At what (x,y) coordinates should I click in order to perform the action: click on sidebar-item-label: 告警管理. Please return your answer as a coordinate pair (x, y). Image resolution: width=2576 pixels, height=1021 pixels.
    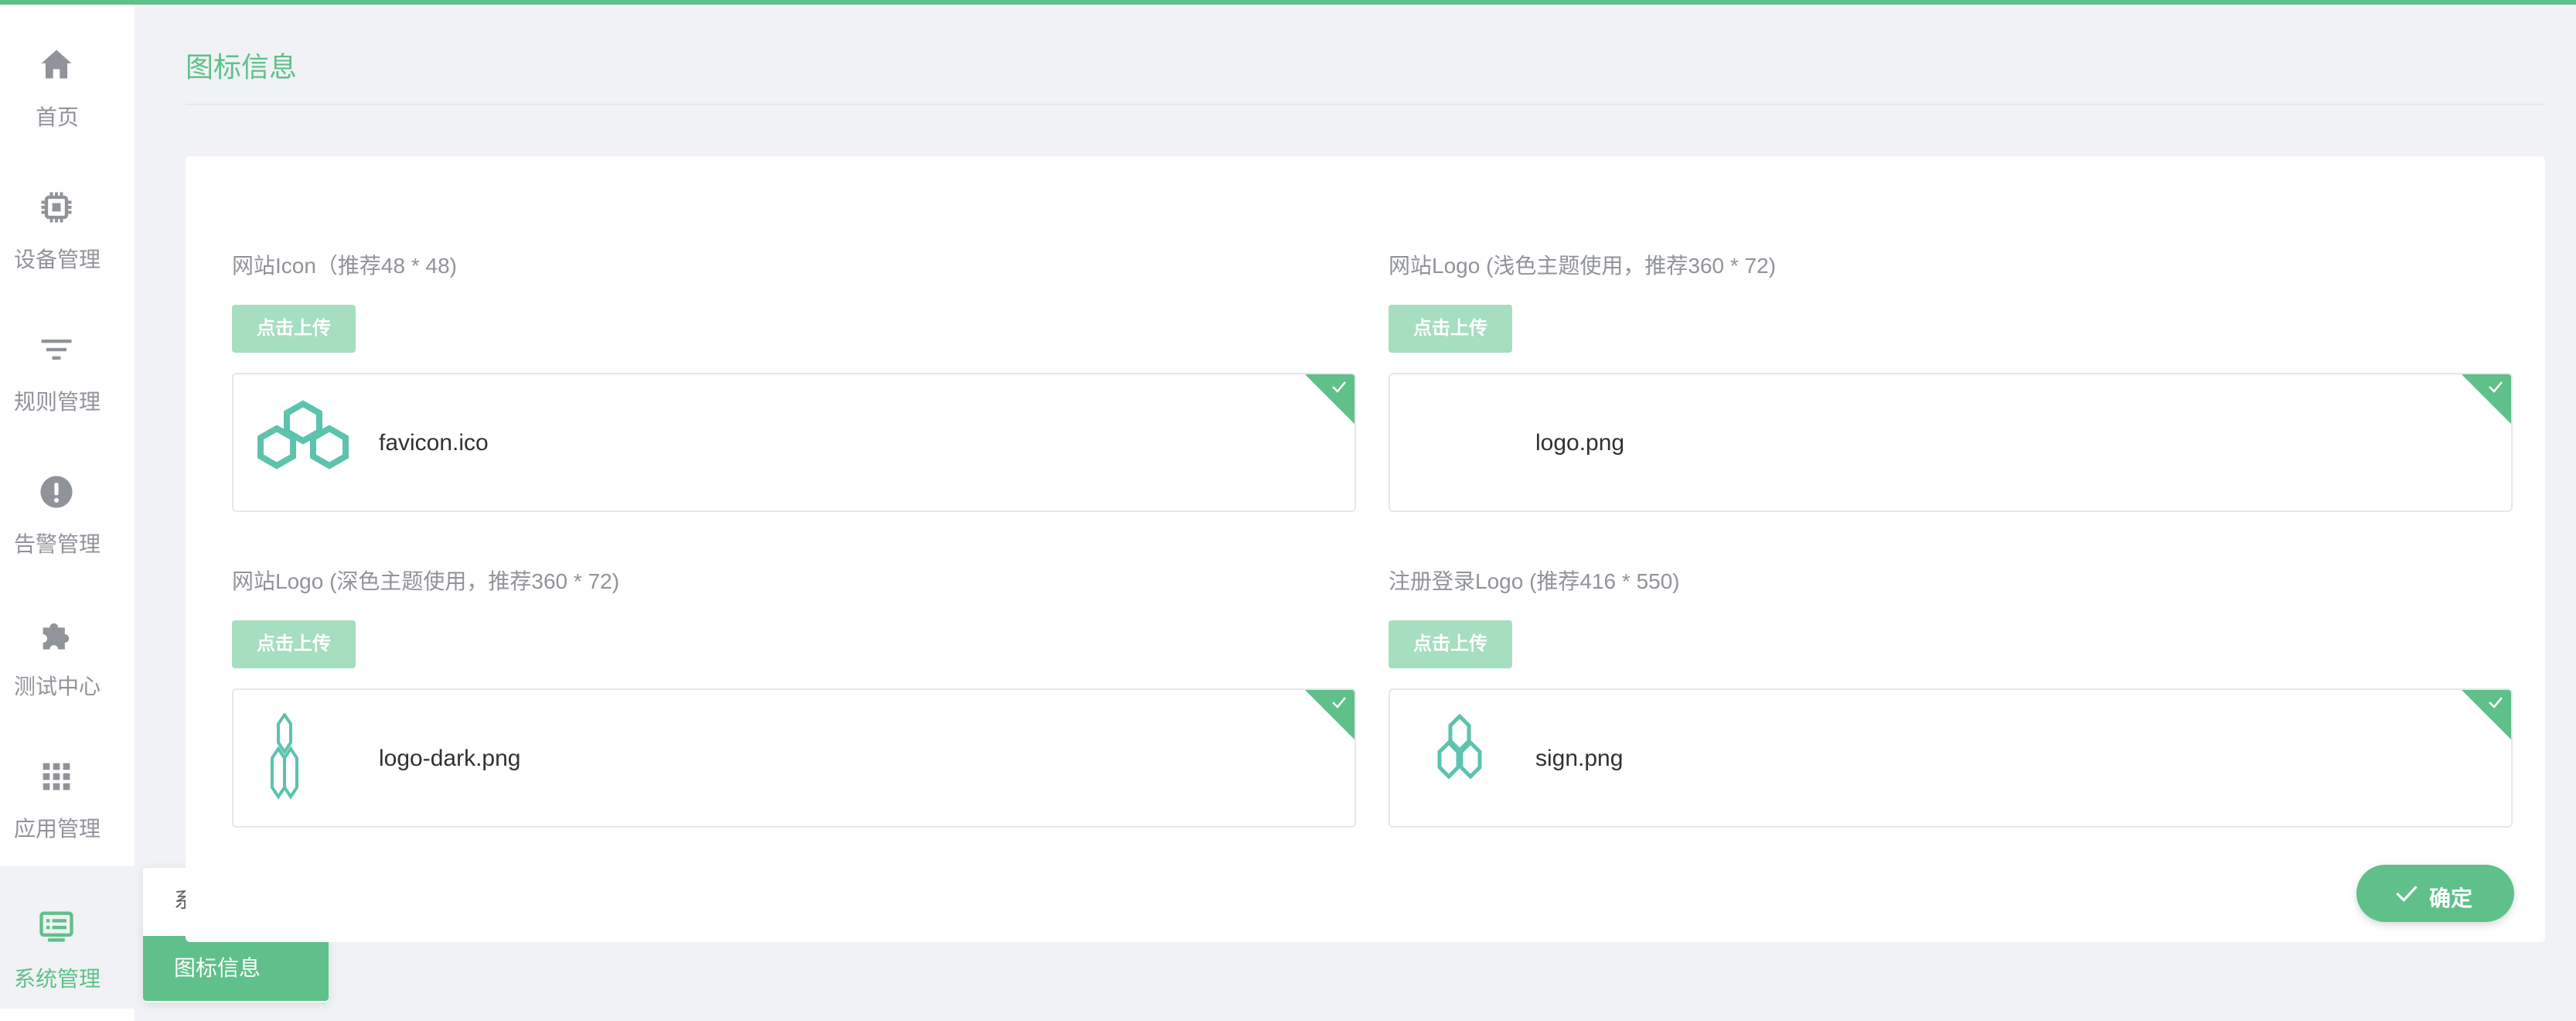
    Looking at the image, I should click on (57, 544).